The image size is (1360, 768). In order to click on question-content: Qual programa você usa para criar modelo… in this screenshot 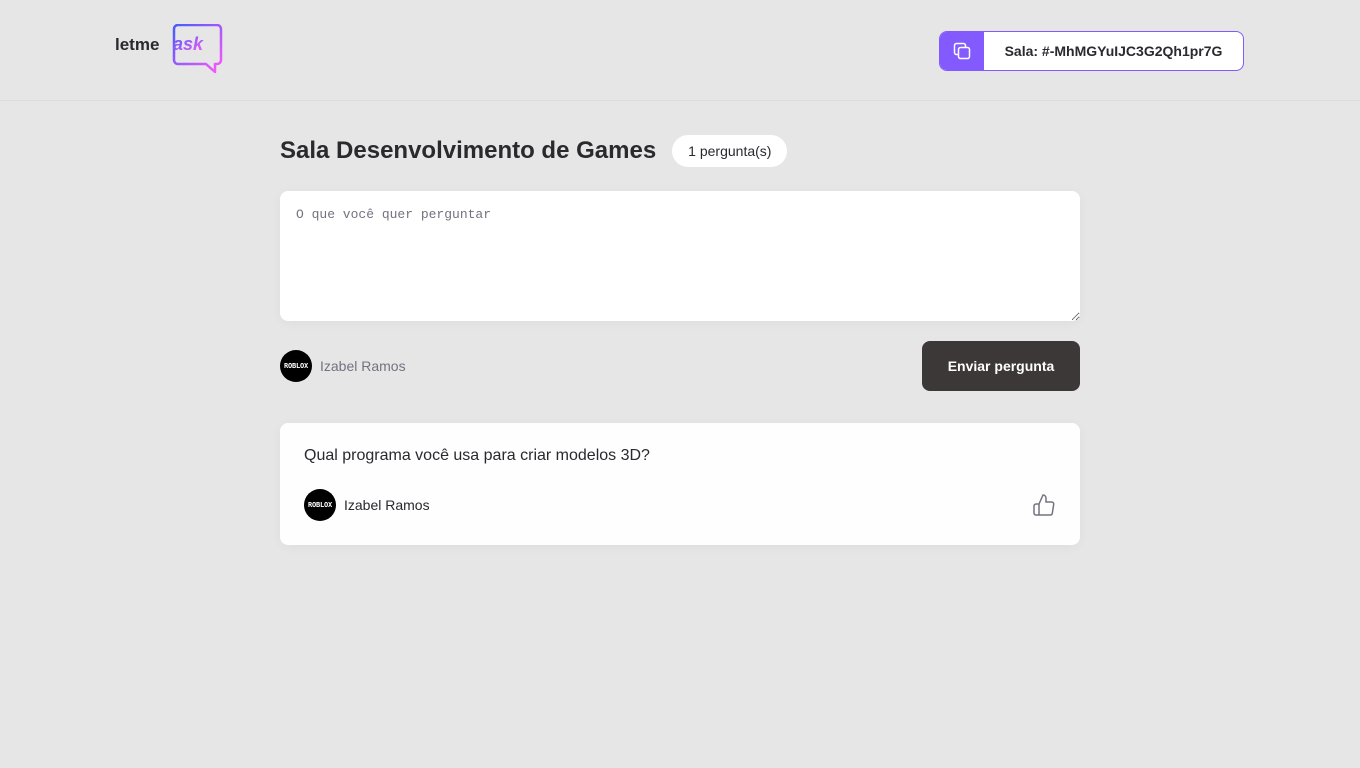, I will do `click(477, 455)`.